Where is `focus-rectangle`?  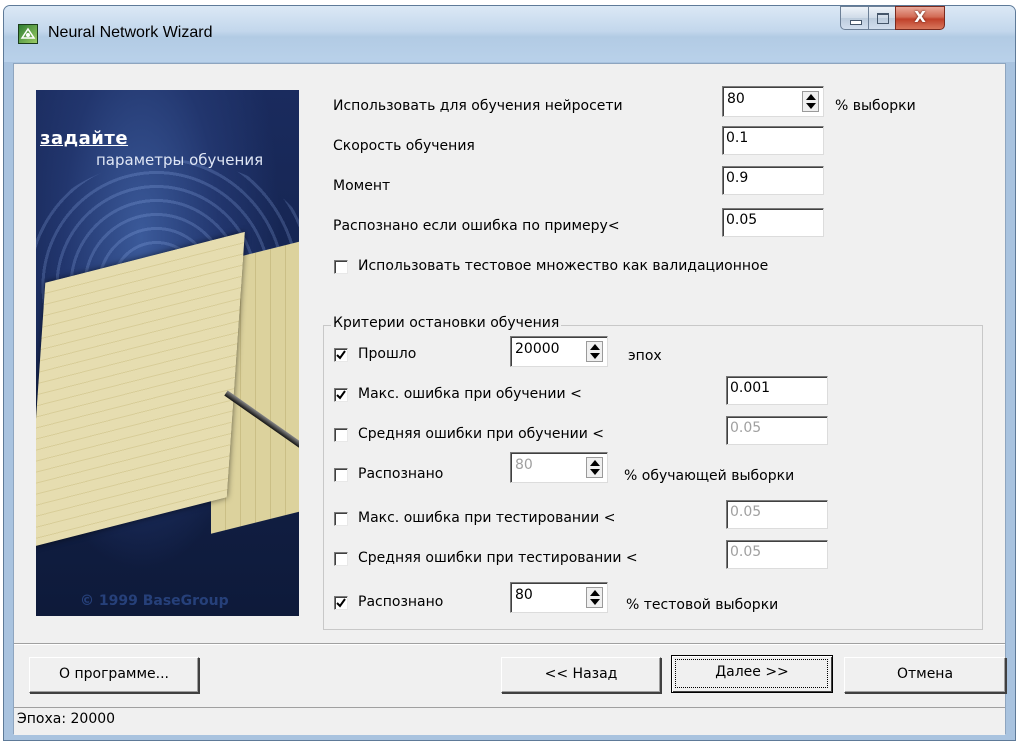 focus-rectangle is located at coordinates (751, 673).